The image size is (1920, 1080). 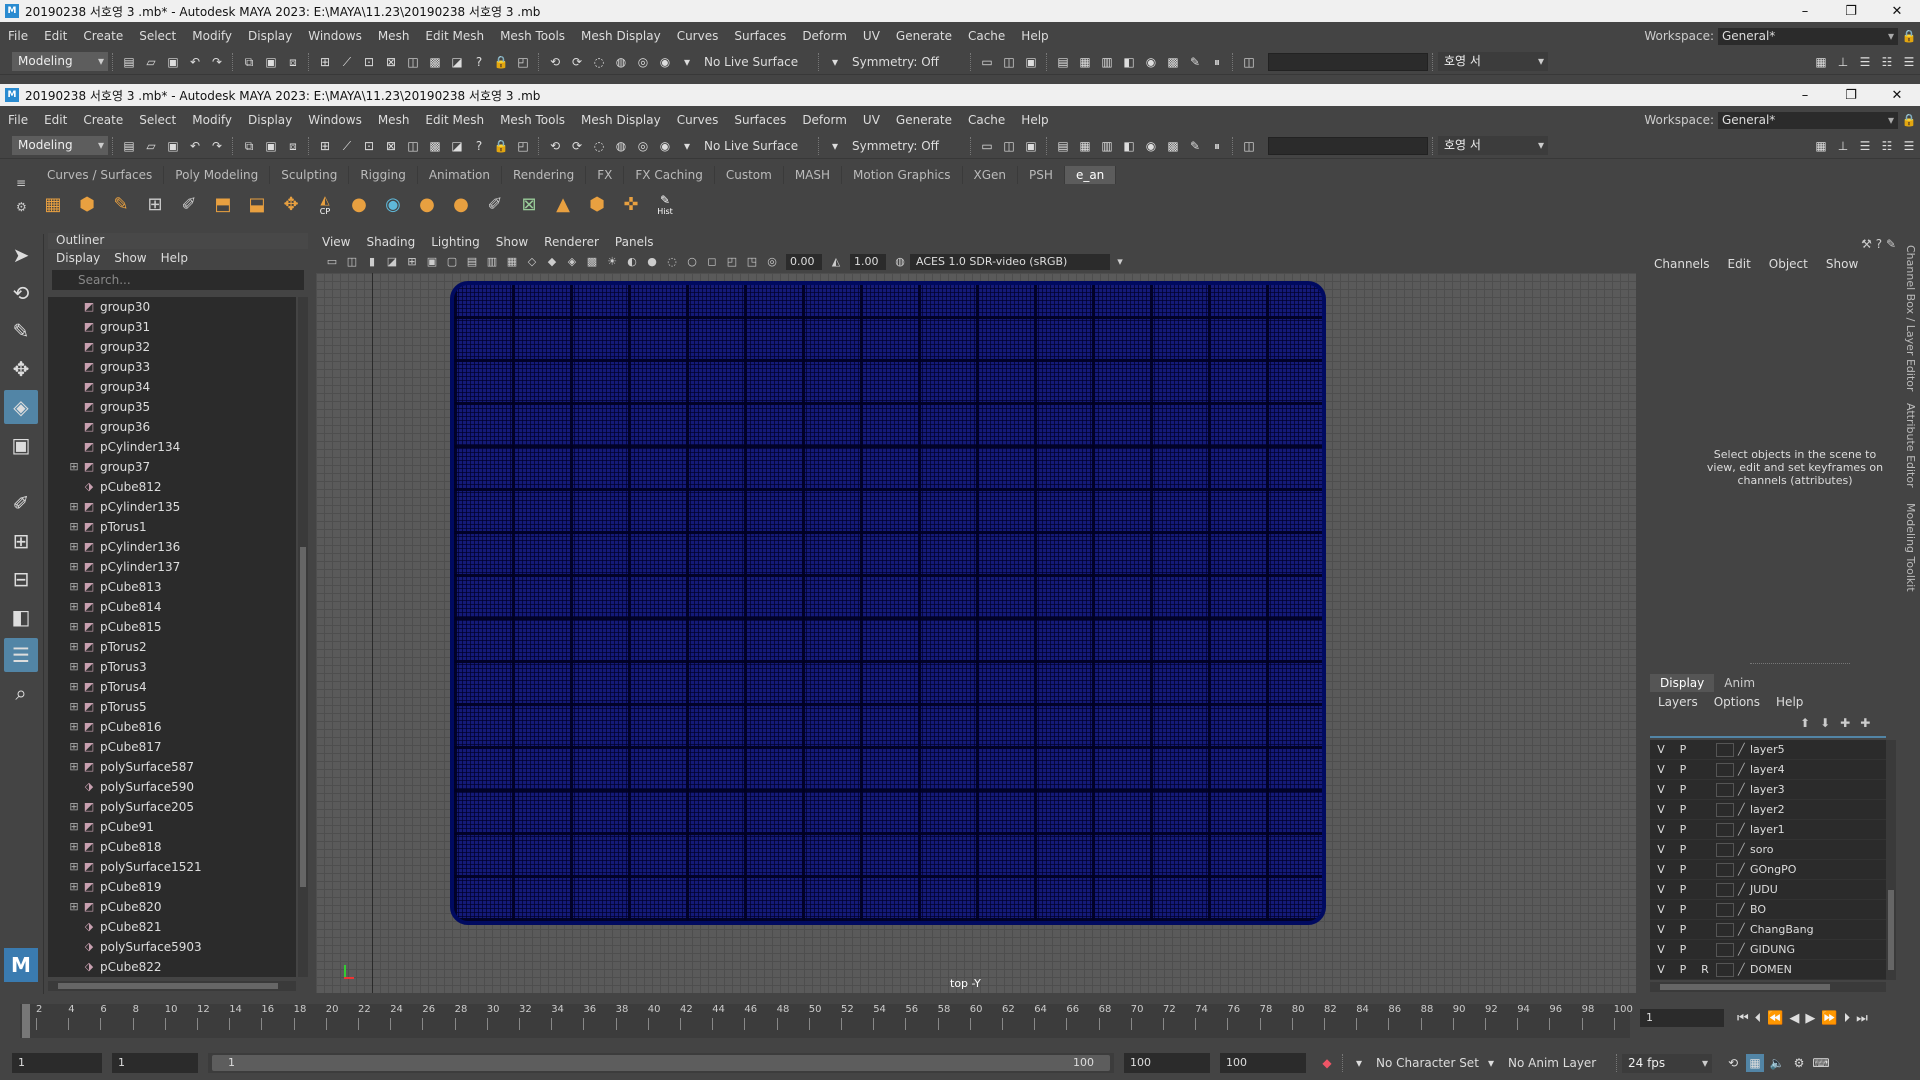 I want to click on outliner-item: ⊞ ◩ polySurface205, so click(x=172, y=807).